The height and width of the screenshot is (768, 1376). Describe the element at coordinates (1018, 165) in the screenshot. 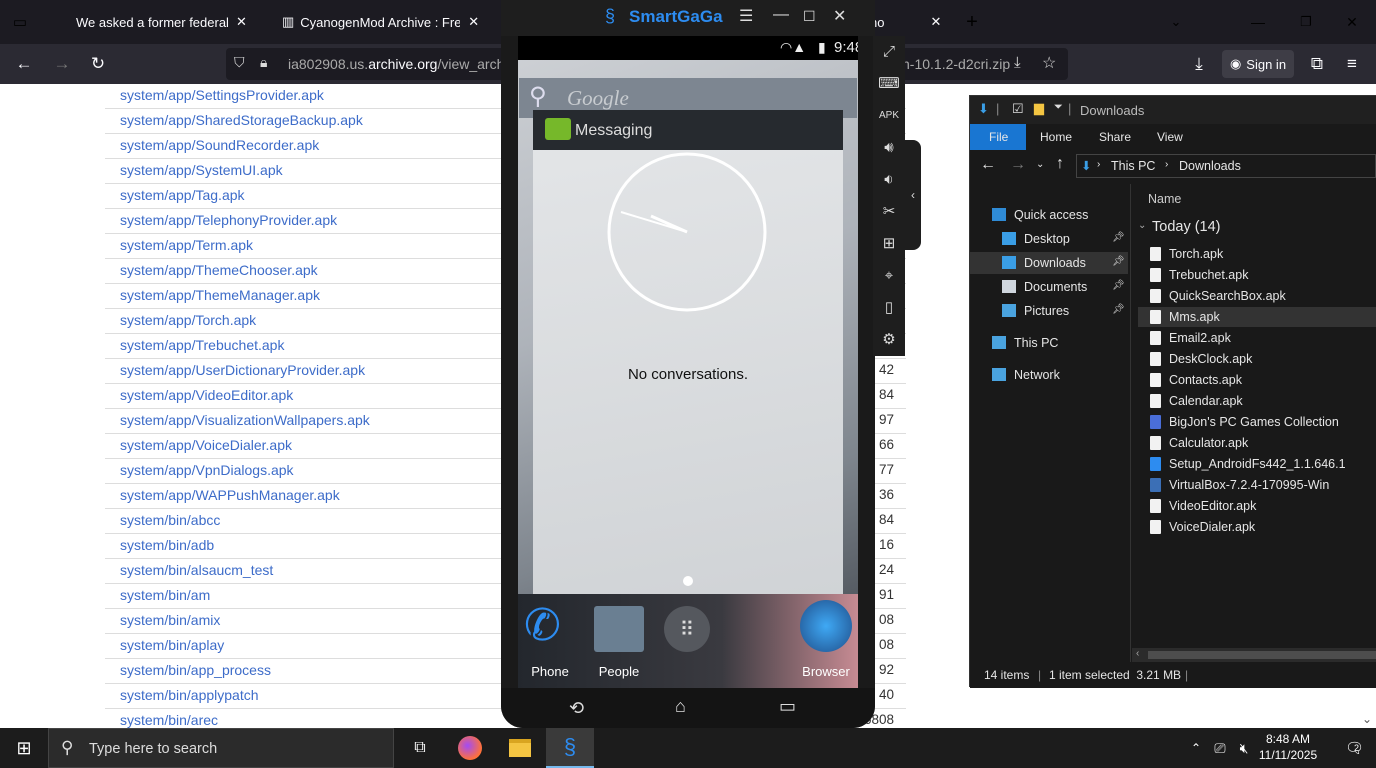

I see `explorer-forward-icon: →` at that location.